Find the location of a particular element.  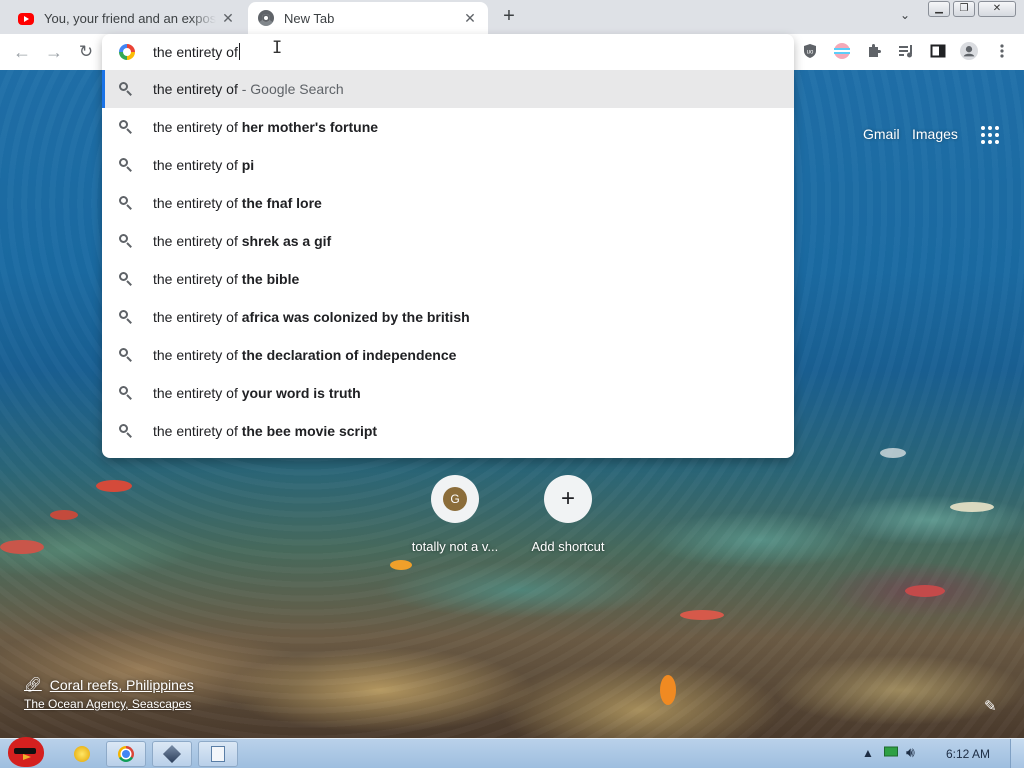

add-shortcut-tile: + Add shortcut is located at coordinates (568, 514).